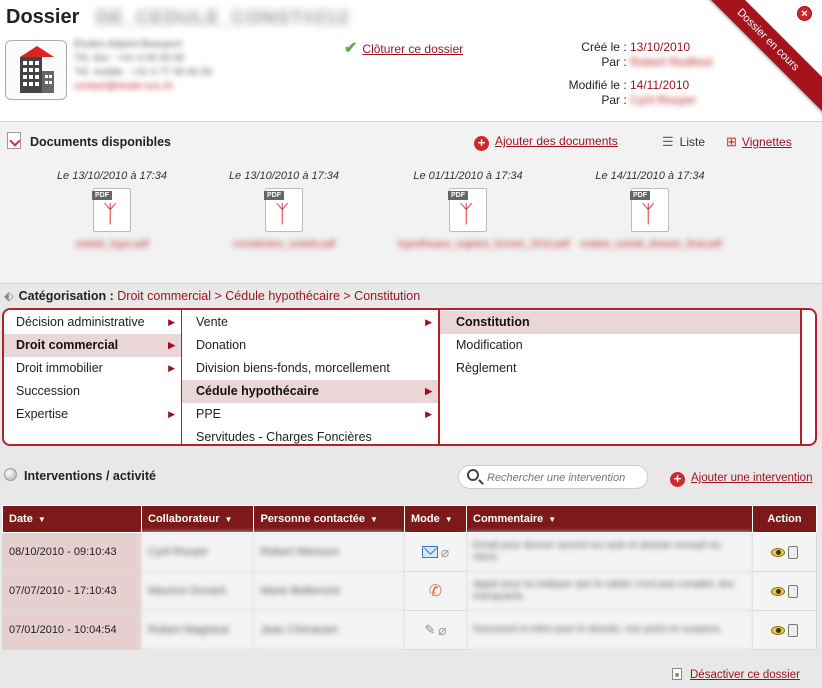 This screenshot has height=688, width=822. I want to click on category-column-3: Constitution Modification Règlement, so click(621, 377).